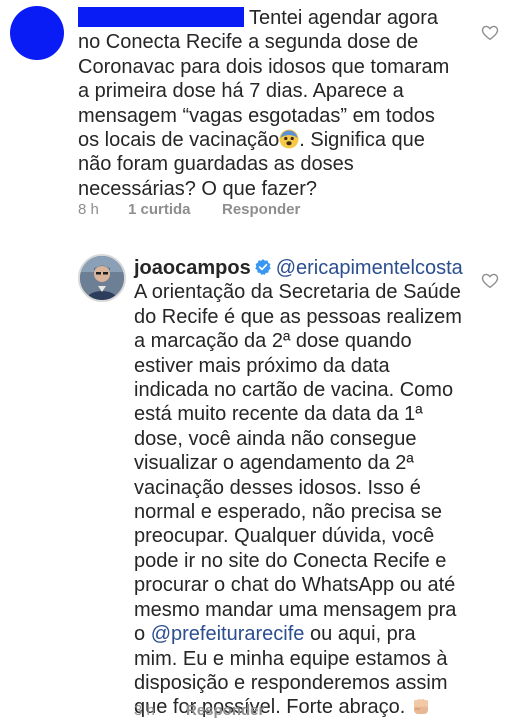 This screenshot has height=720, width=515. I want to click on comment-meta: 8 h 1 curtida Responder, so click(189, 209).